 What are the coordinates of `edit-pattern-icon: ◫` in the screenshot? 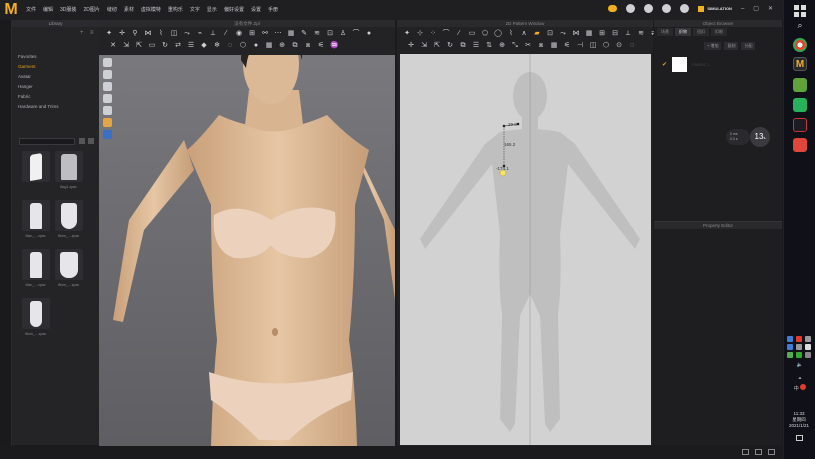 It's located at (174, 34).